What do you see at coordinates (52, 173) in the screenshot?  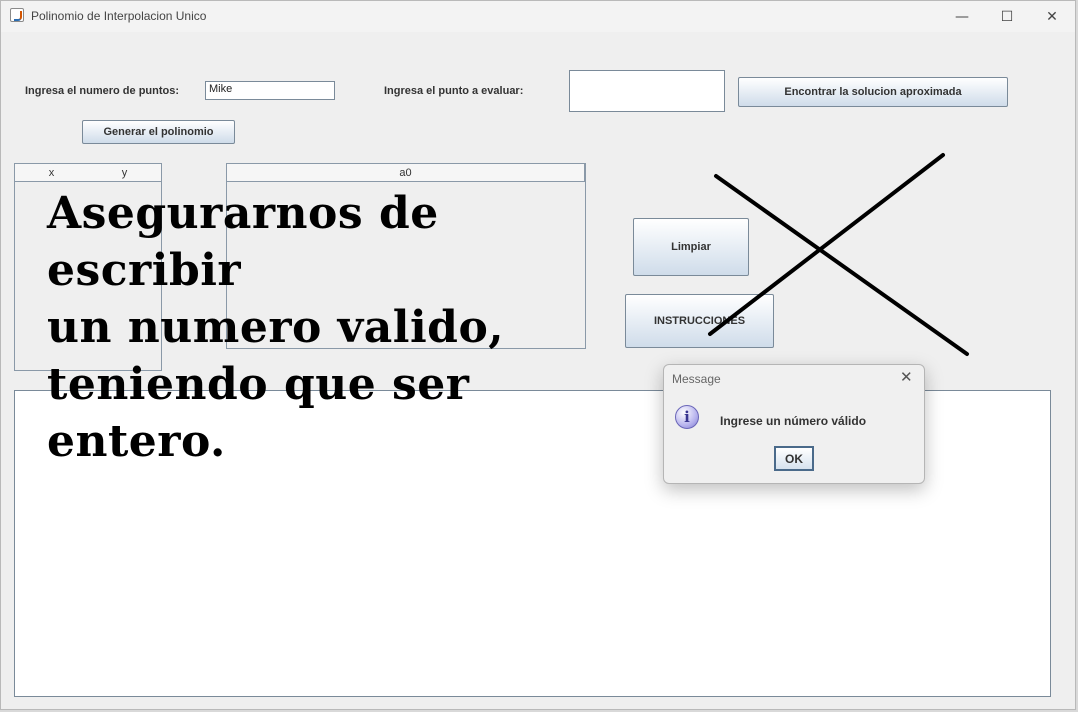 I see `points-table-header-x: x` at bounding box center [52, 173].